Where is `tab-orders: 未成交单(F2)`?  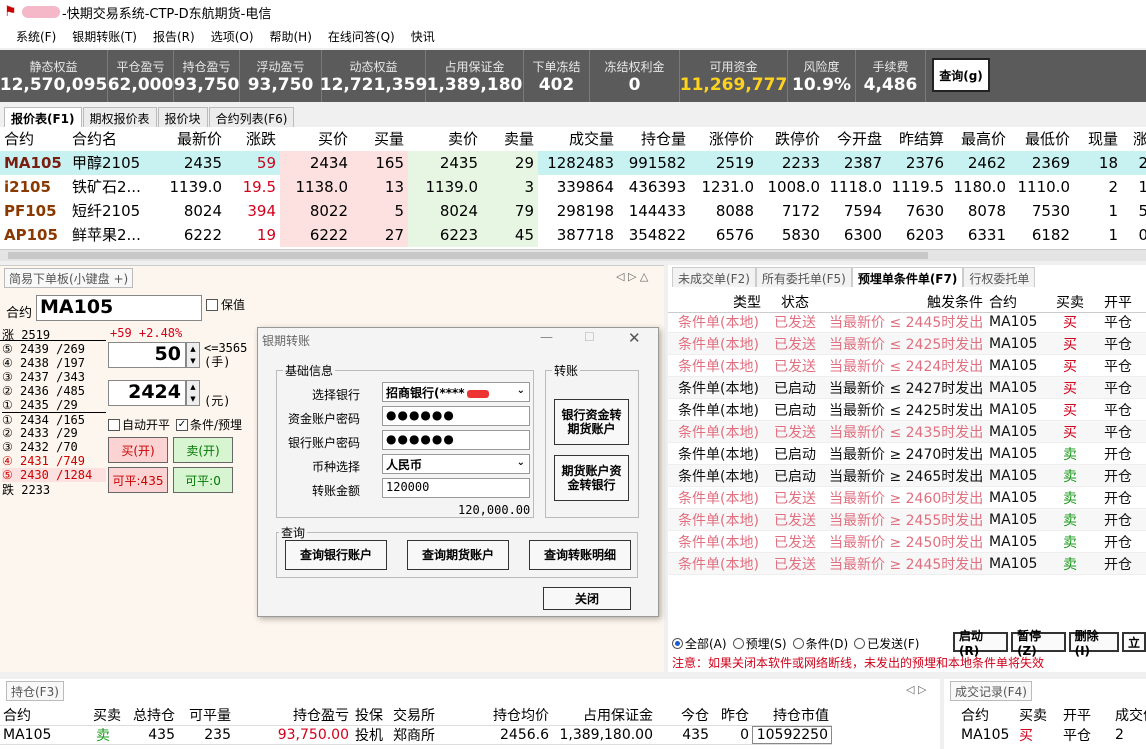 tab-orders: 未成交单(F2) is located at coordinates (714, 277).